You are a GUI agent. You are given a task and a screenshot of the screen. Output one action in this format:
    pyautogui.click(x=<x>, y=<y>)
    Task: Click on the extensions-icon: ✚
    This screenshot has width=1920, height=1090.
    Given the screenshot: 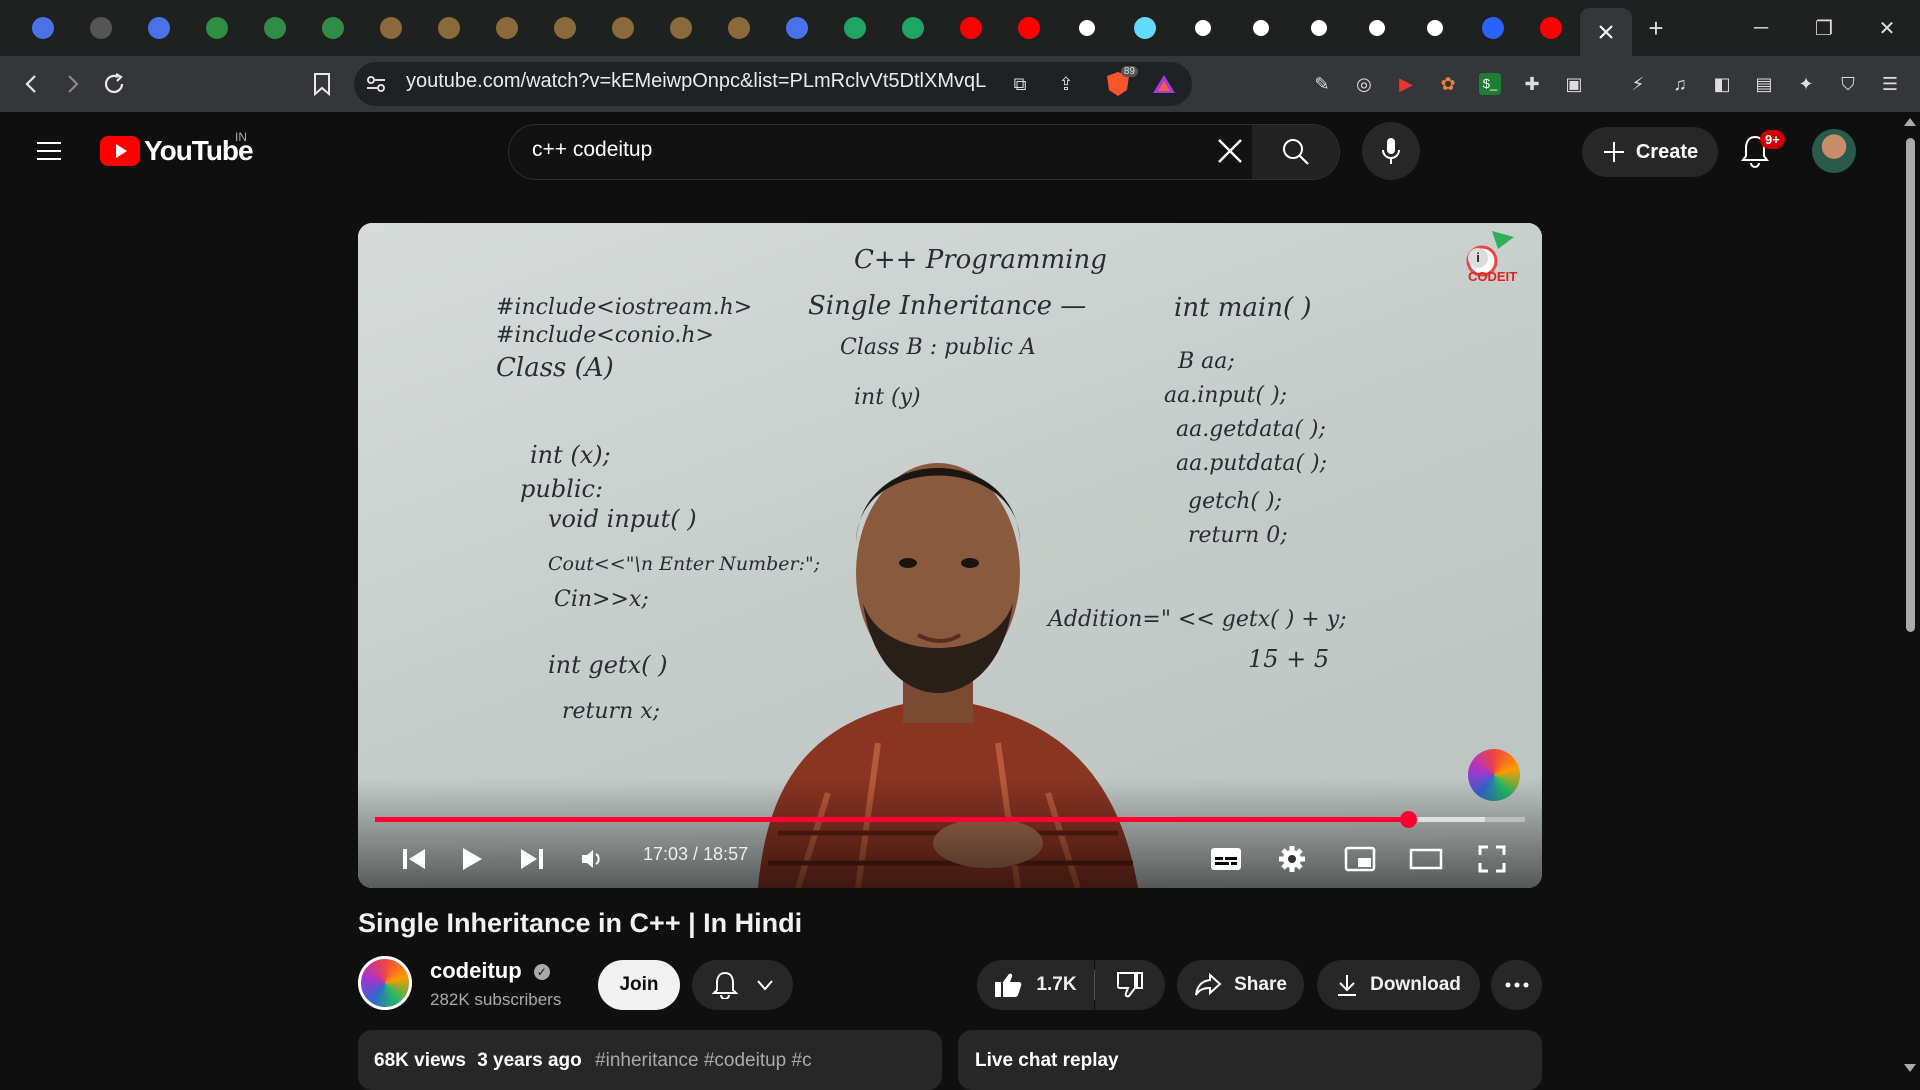 What is the action you would take?
    pyautogui.click(x=1532, y=84)
    